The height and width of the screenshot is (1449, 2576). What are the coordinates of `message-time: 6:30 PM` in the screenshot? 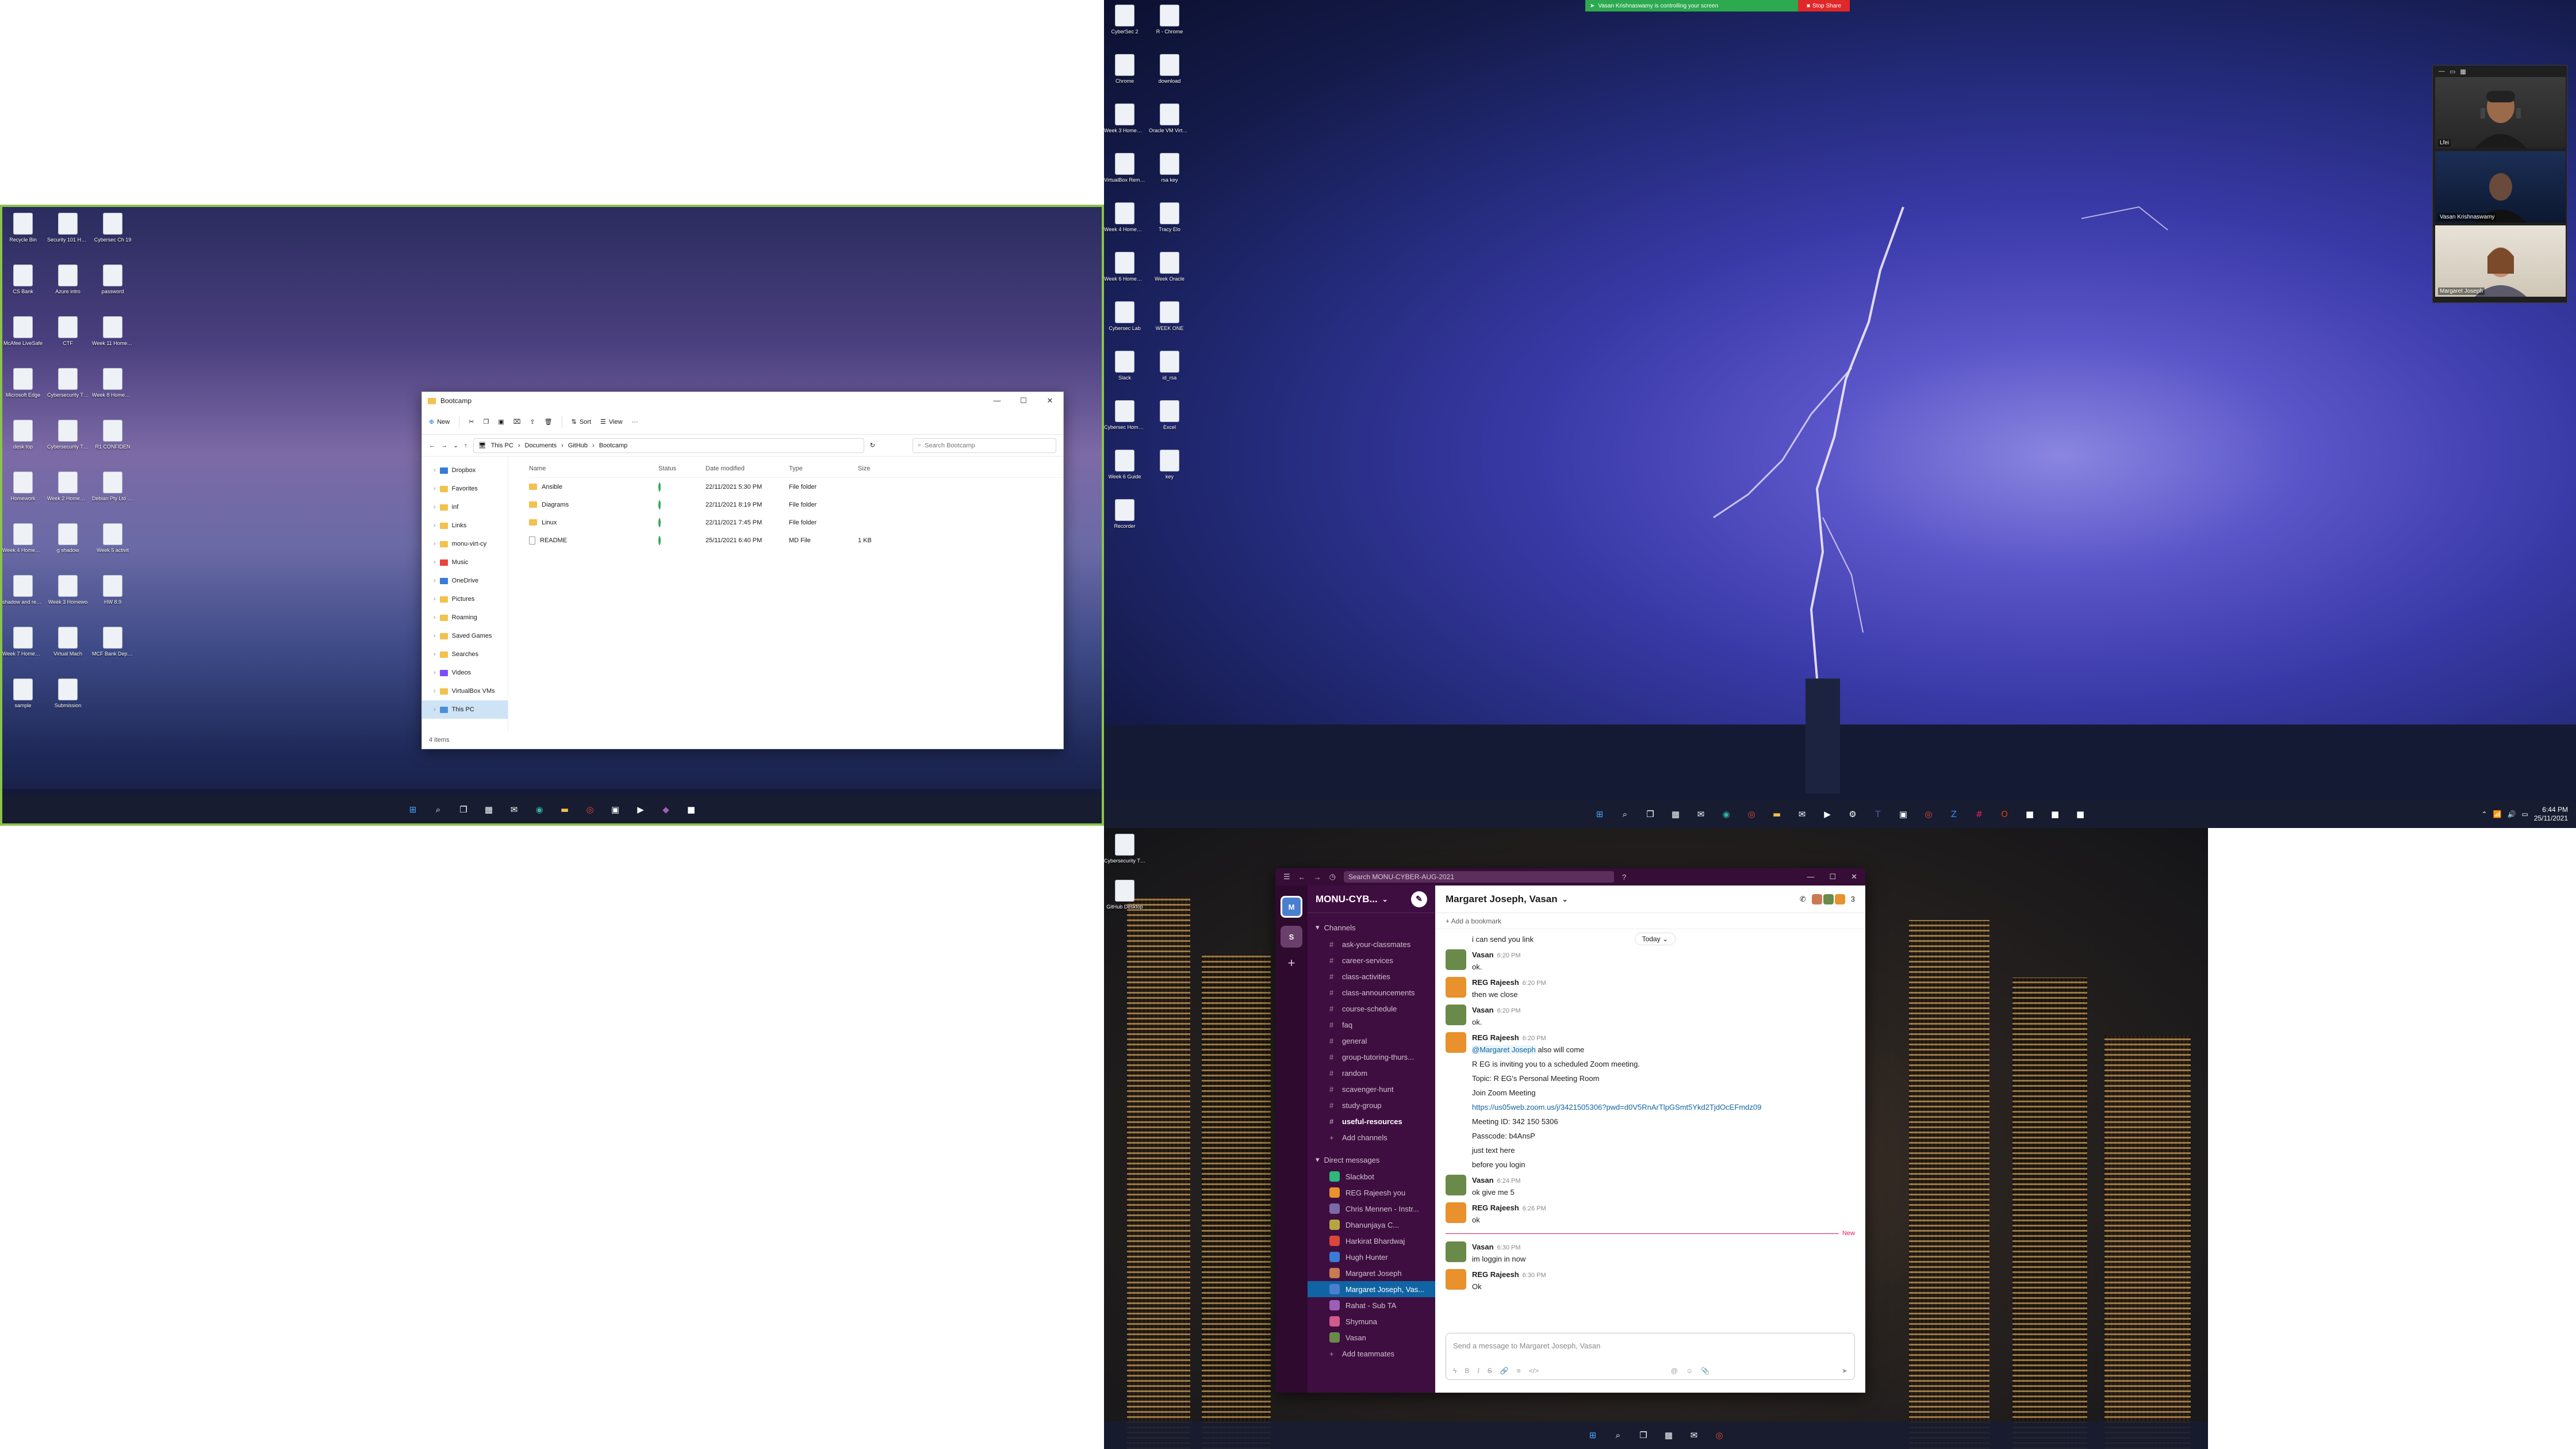 It's located at (1534, 1275).